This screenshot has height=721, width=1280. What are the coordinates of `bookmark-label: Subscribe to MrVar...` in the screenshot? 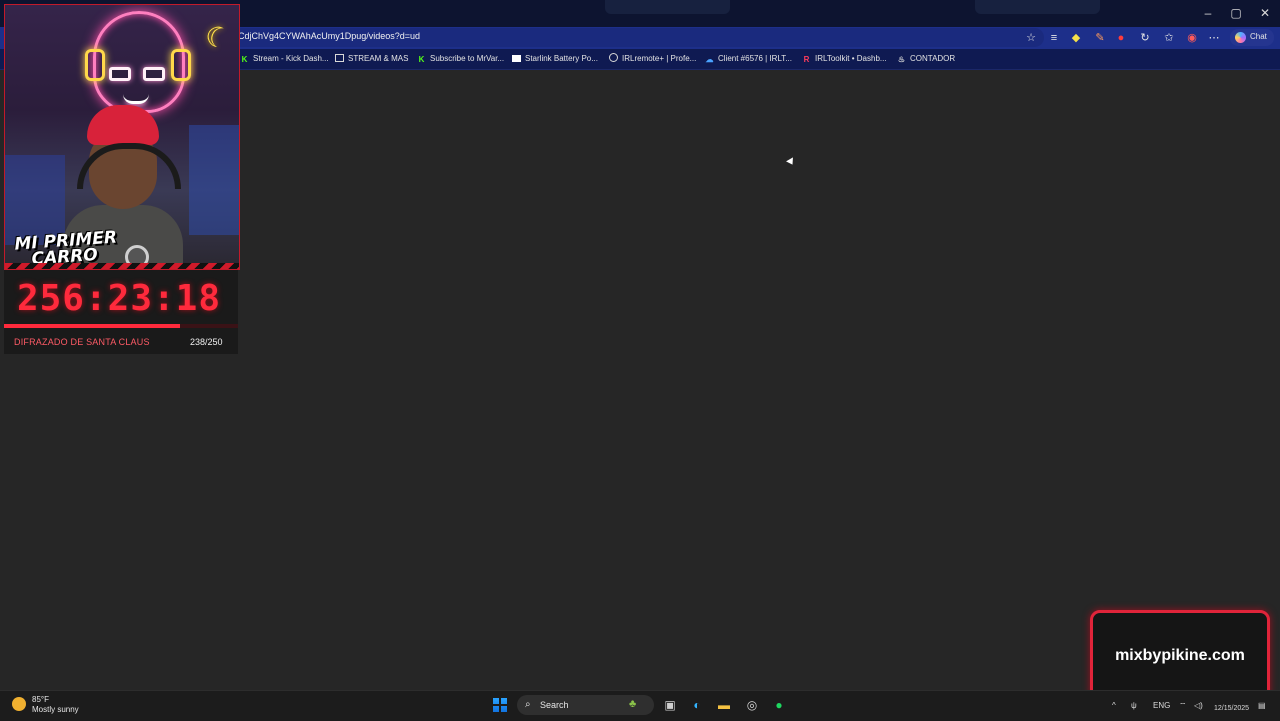 It's located at (467, 58).